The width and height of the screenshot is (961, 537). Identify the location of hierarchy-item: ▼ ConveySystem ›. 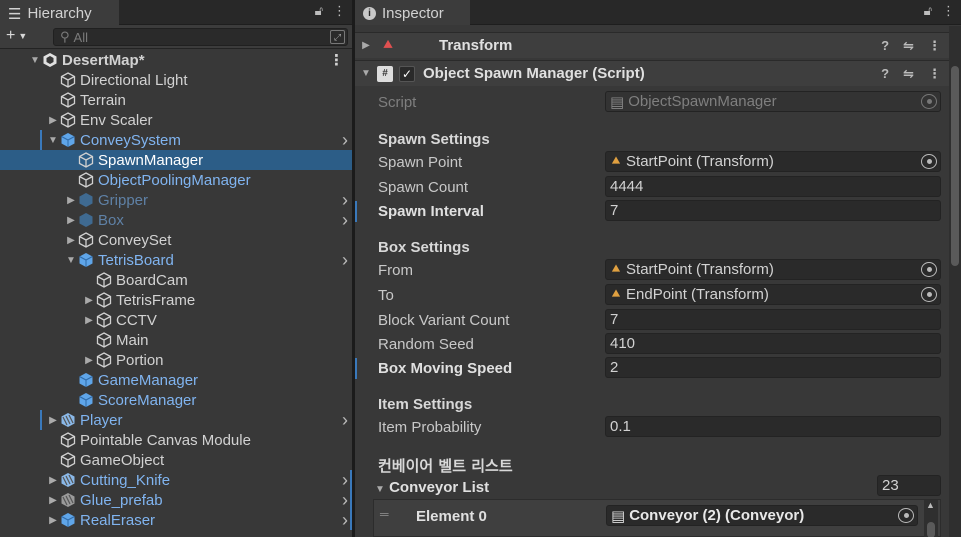
(176, 140).